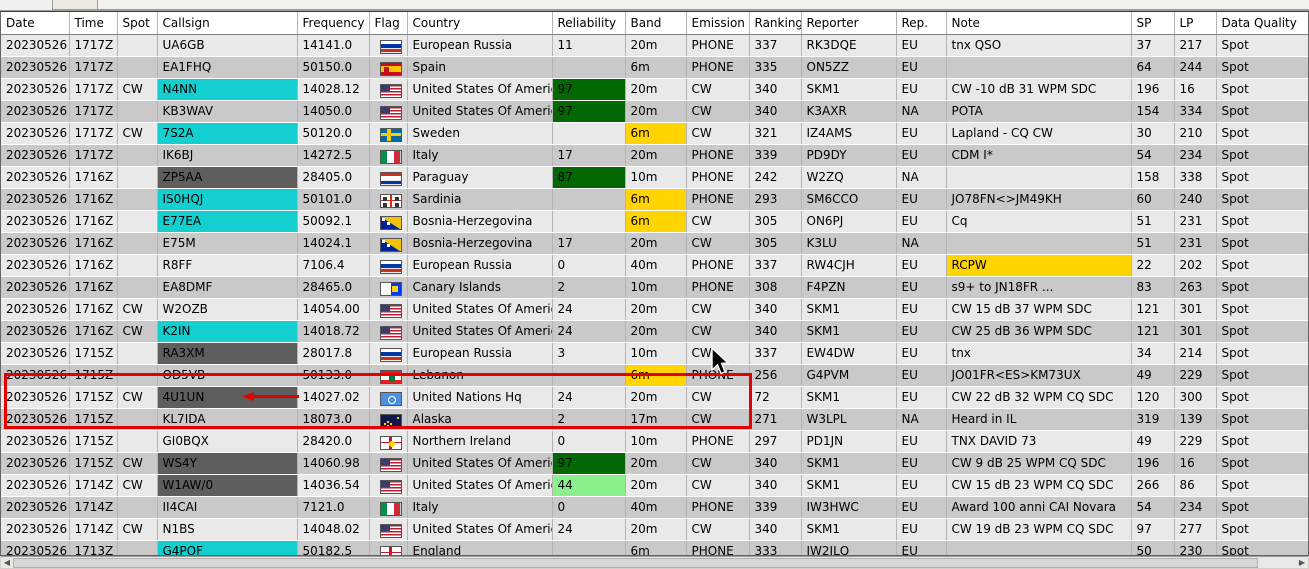 The width and height of the screenshot is (1309, 569). What do you see at coordinates (390, 200) in the screenshot?
I see `flag-icon-sardinia` at bounding box center [390, 200].